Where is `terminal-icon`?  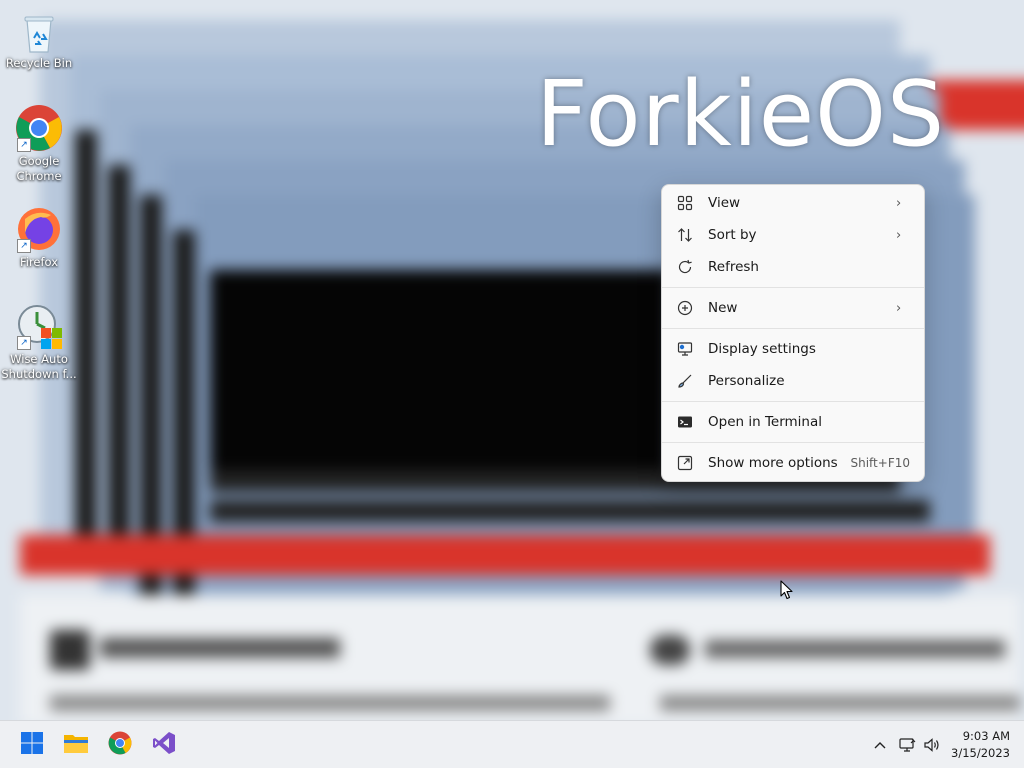
terminal-icon is located at coordinates (685, 422).